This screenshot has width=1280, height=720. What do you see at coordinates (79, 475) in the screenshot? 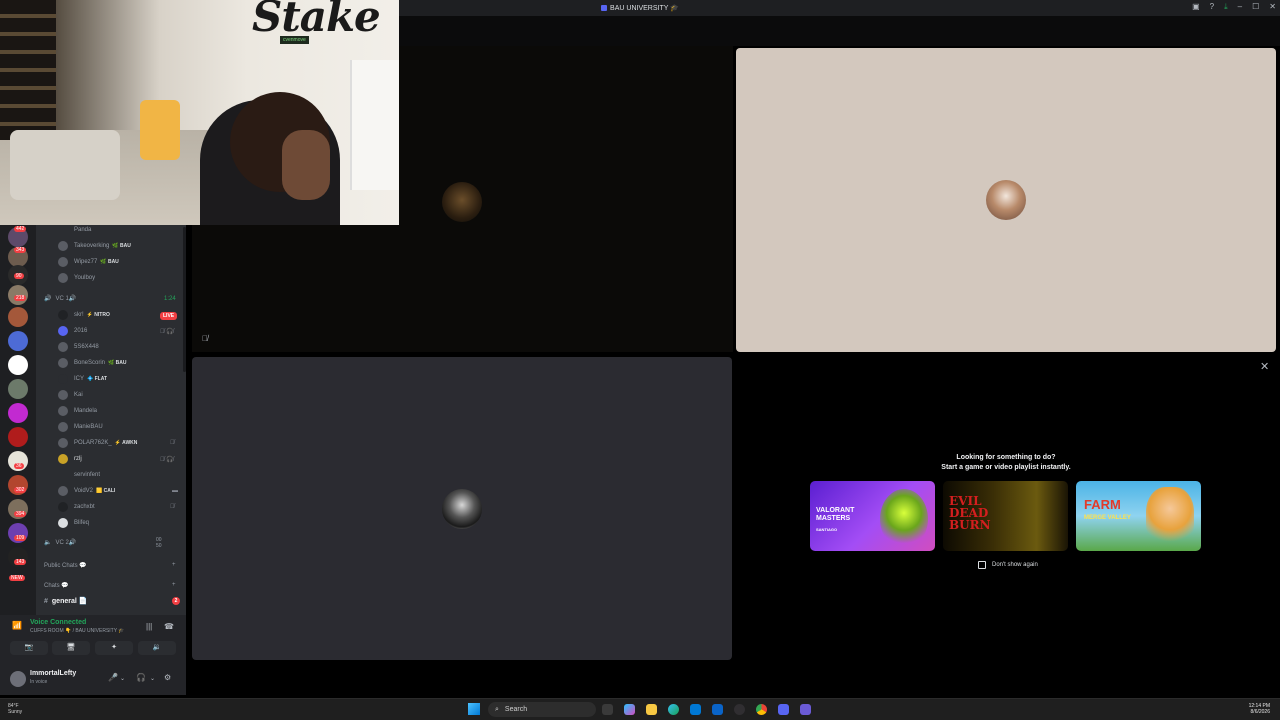
I see `member-row: servinfent` at bounding box center [79, 475].